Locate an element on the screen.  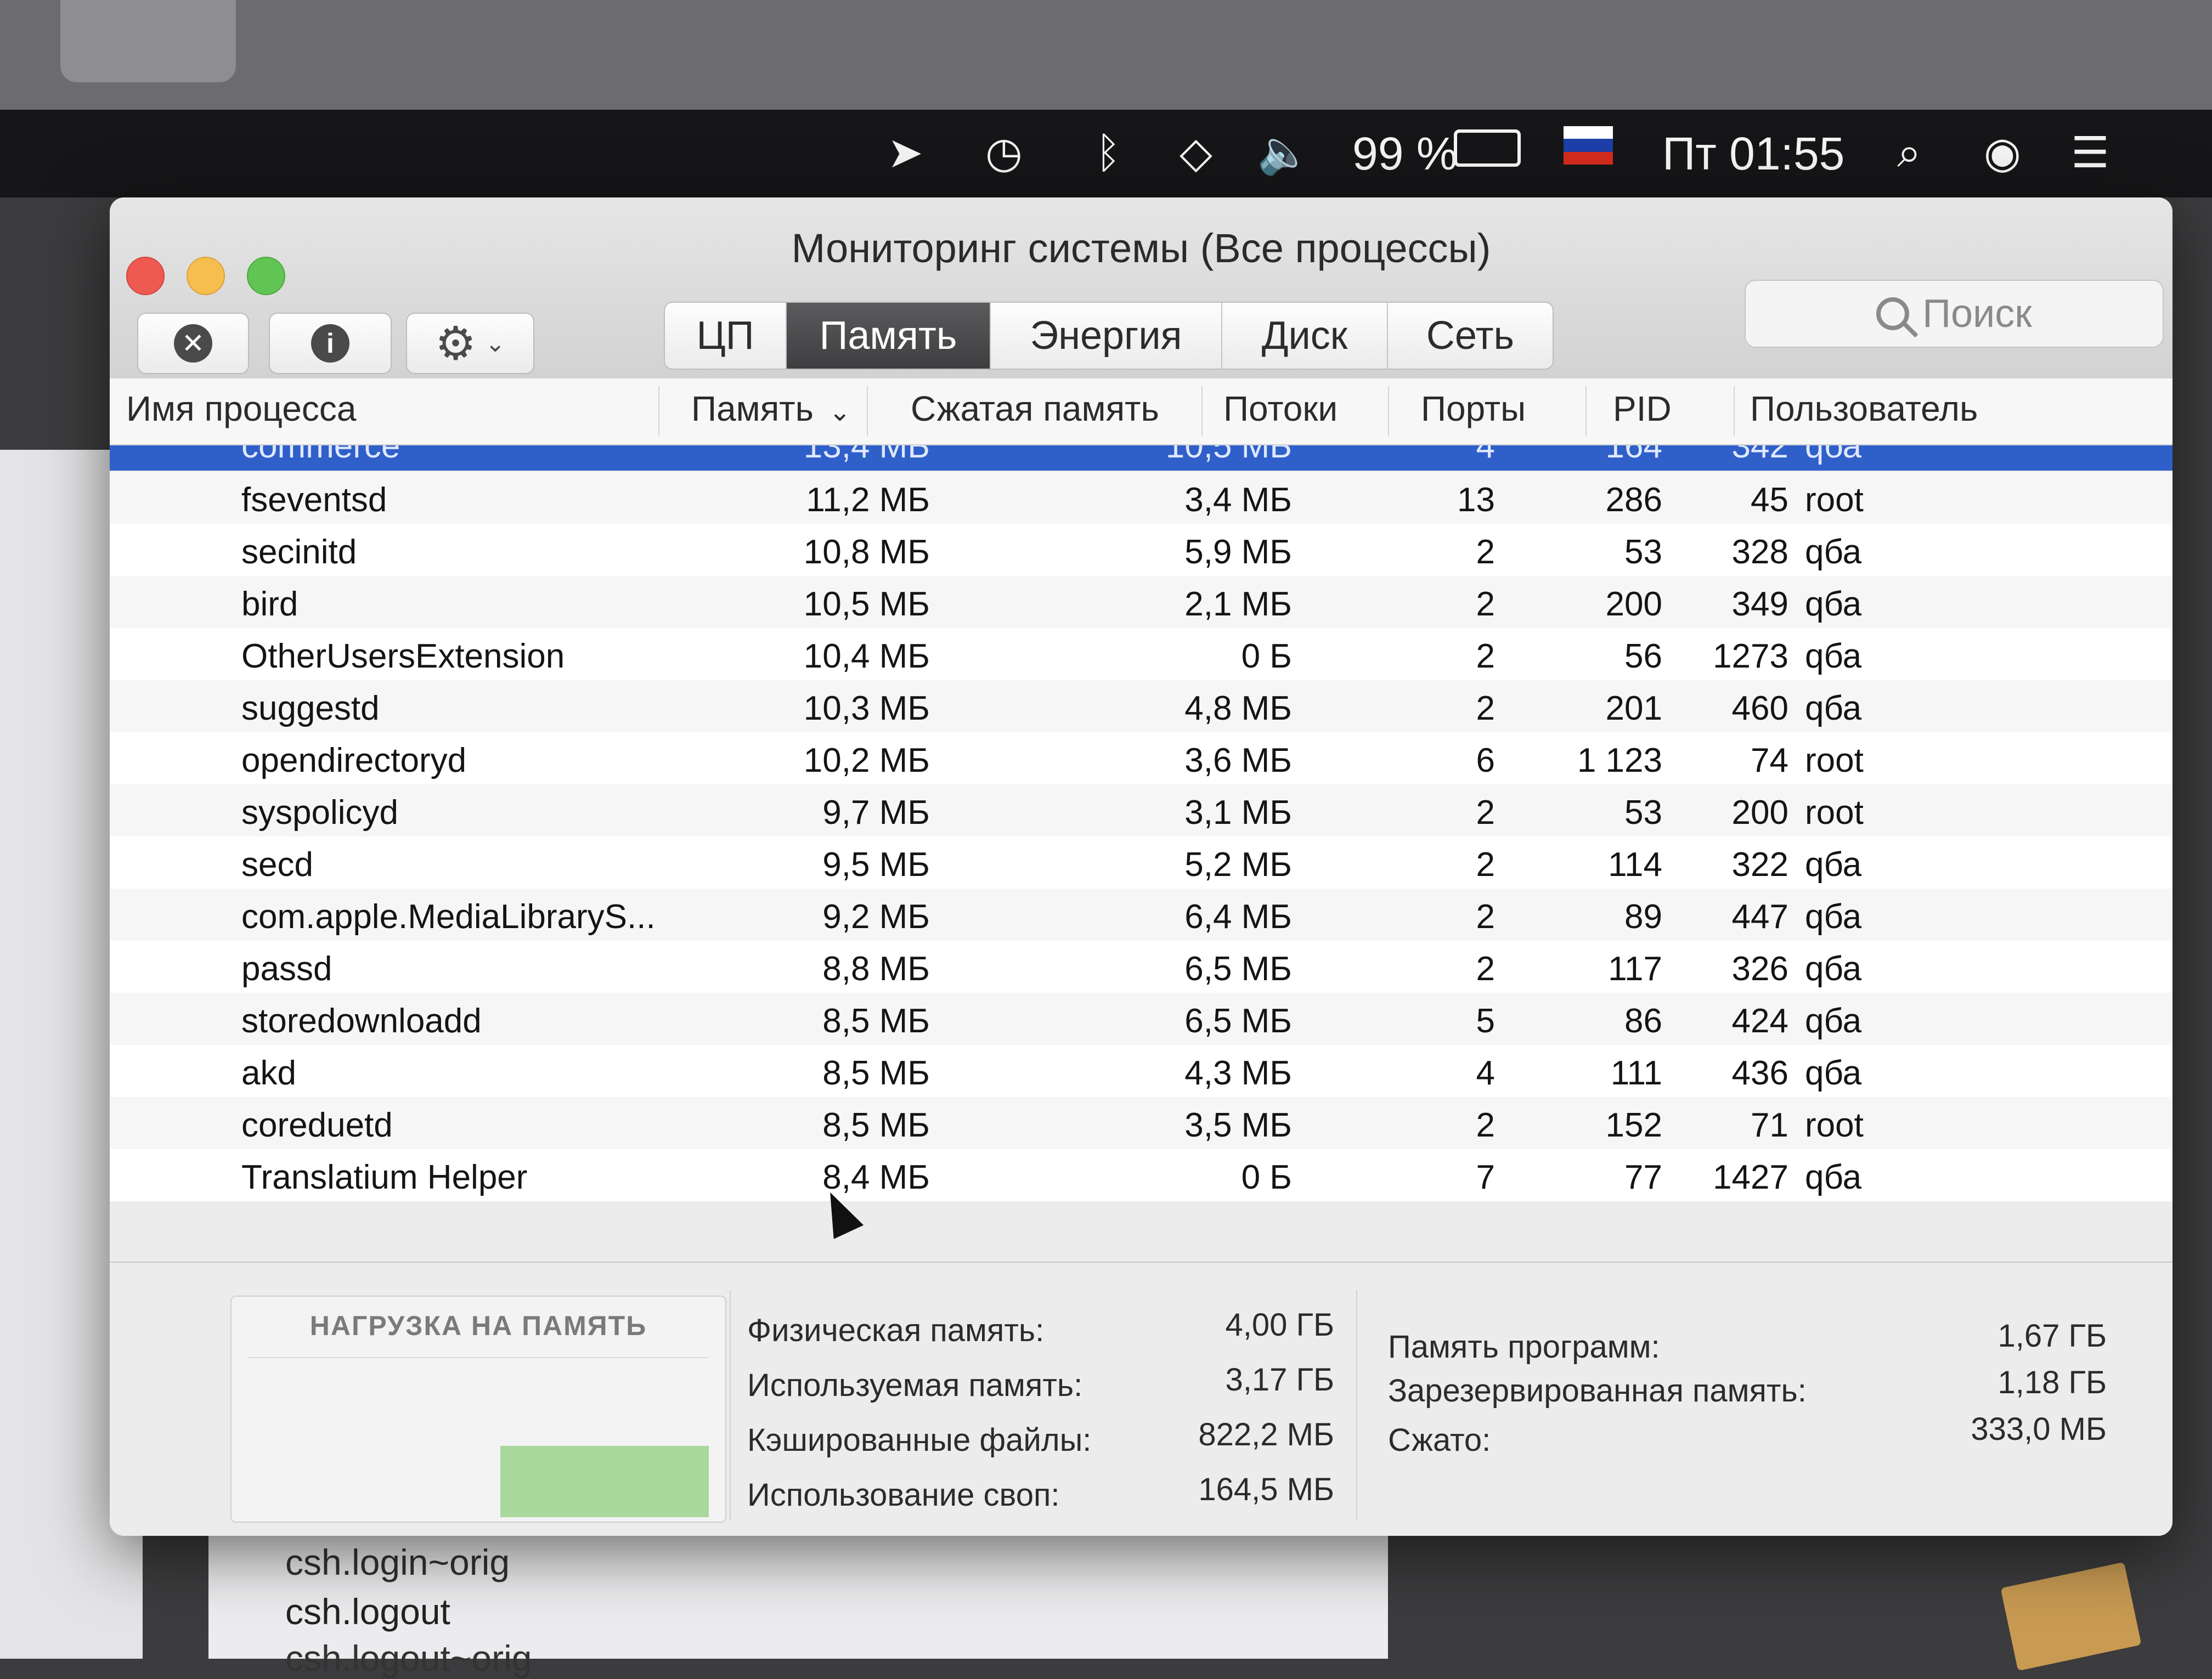
bluetooth-icon: ᛒ is located at coordinates (1108, 152).